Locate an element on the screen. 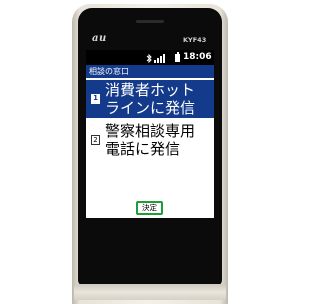  battery-icon is located at coordinates (177, 57).